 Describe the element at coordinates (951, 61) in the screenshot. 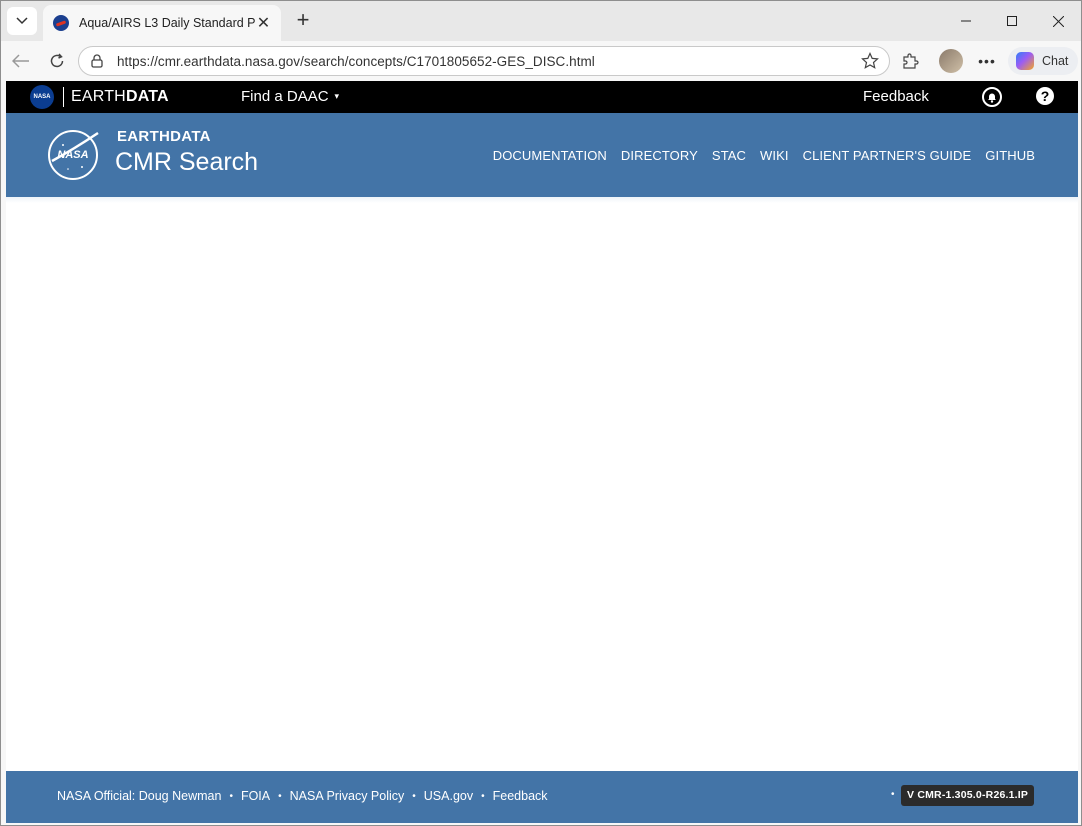

I see `profile-avatar` at that location.